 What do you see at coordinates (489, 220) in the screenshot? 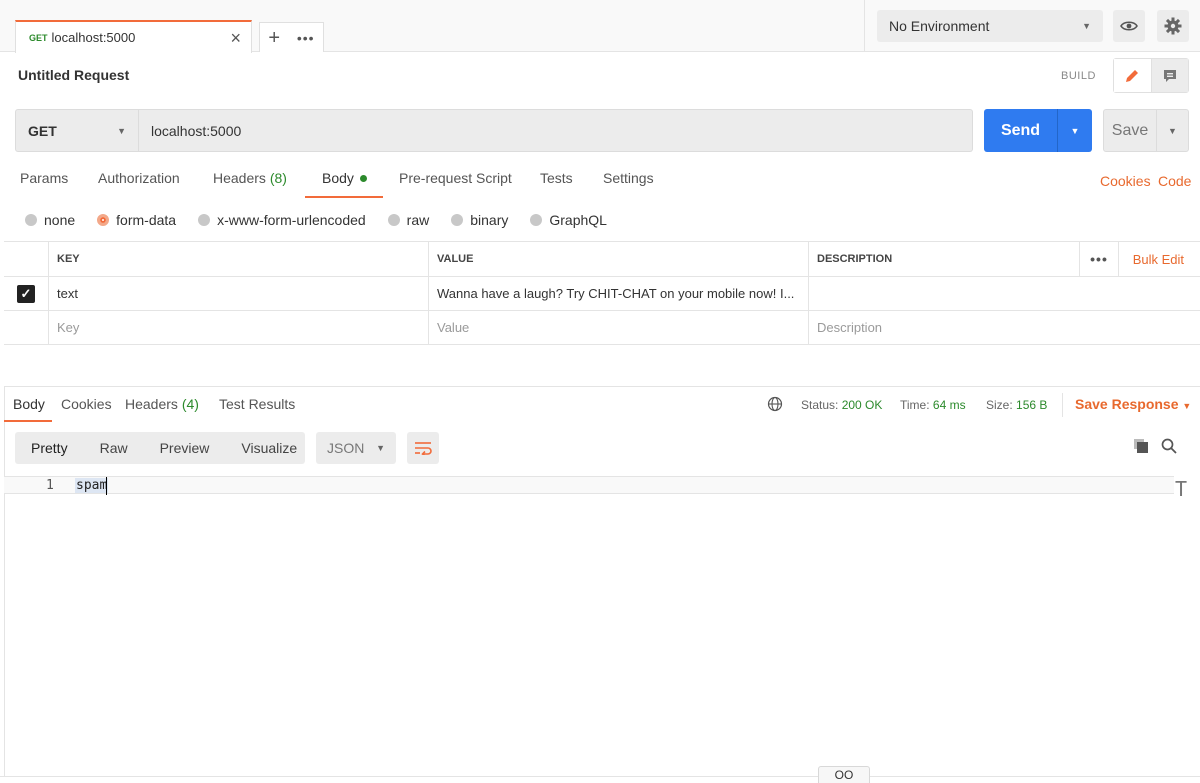
I see `radio-binary-label: binary` at bounding box center [489, 220].